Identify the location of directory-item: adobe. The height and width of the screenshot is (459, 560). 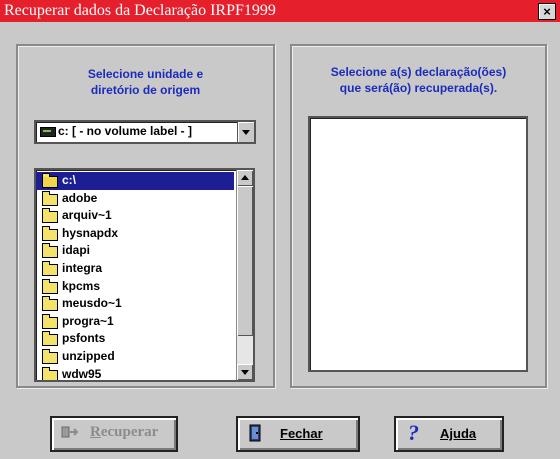
(135, 199).